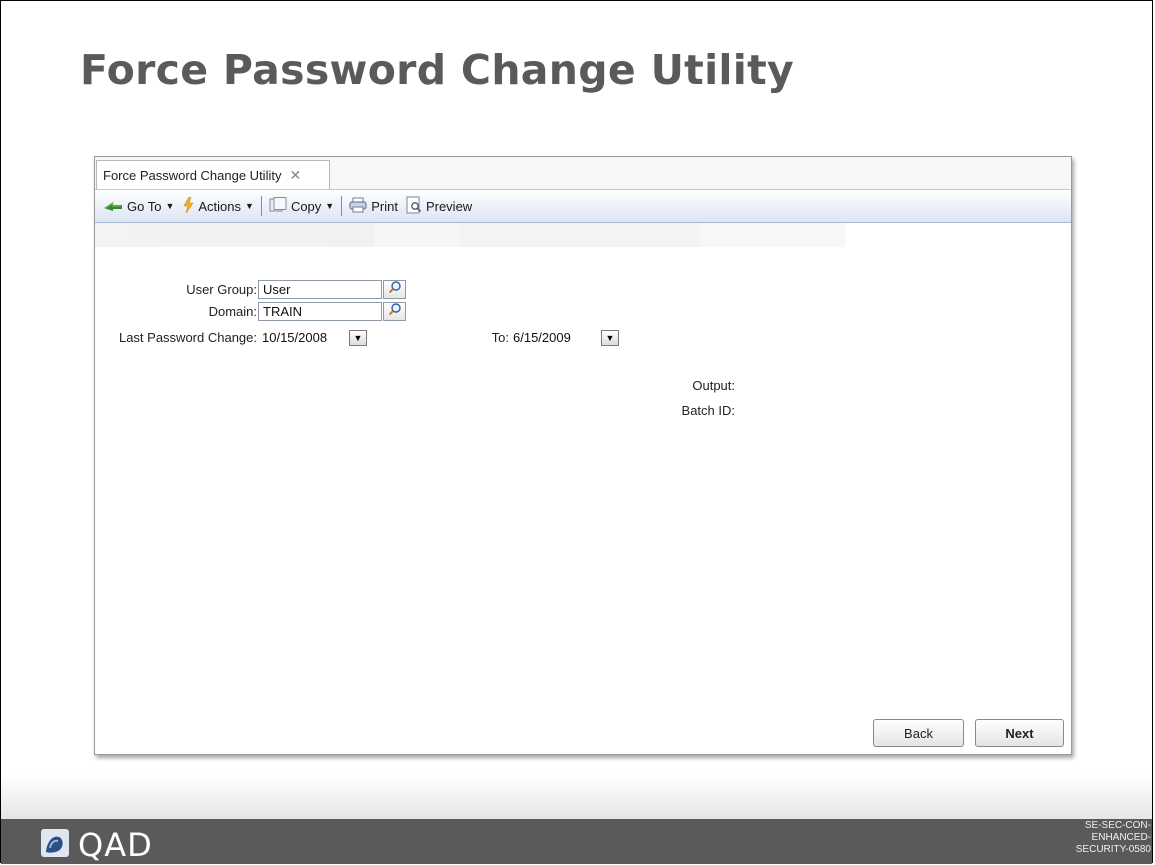 This screenshot has height=865, width=1155. Describe the element at coordinates (232, 311) in the screenshot. I see `domain-label: Domain:` at that location.